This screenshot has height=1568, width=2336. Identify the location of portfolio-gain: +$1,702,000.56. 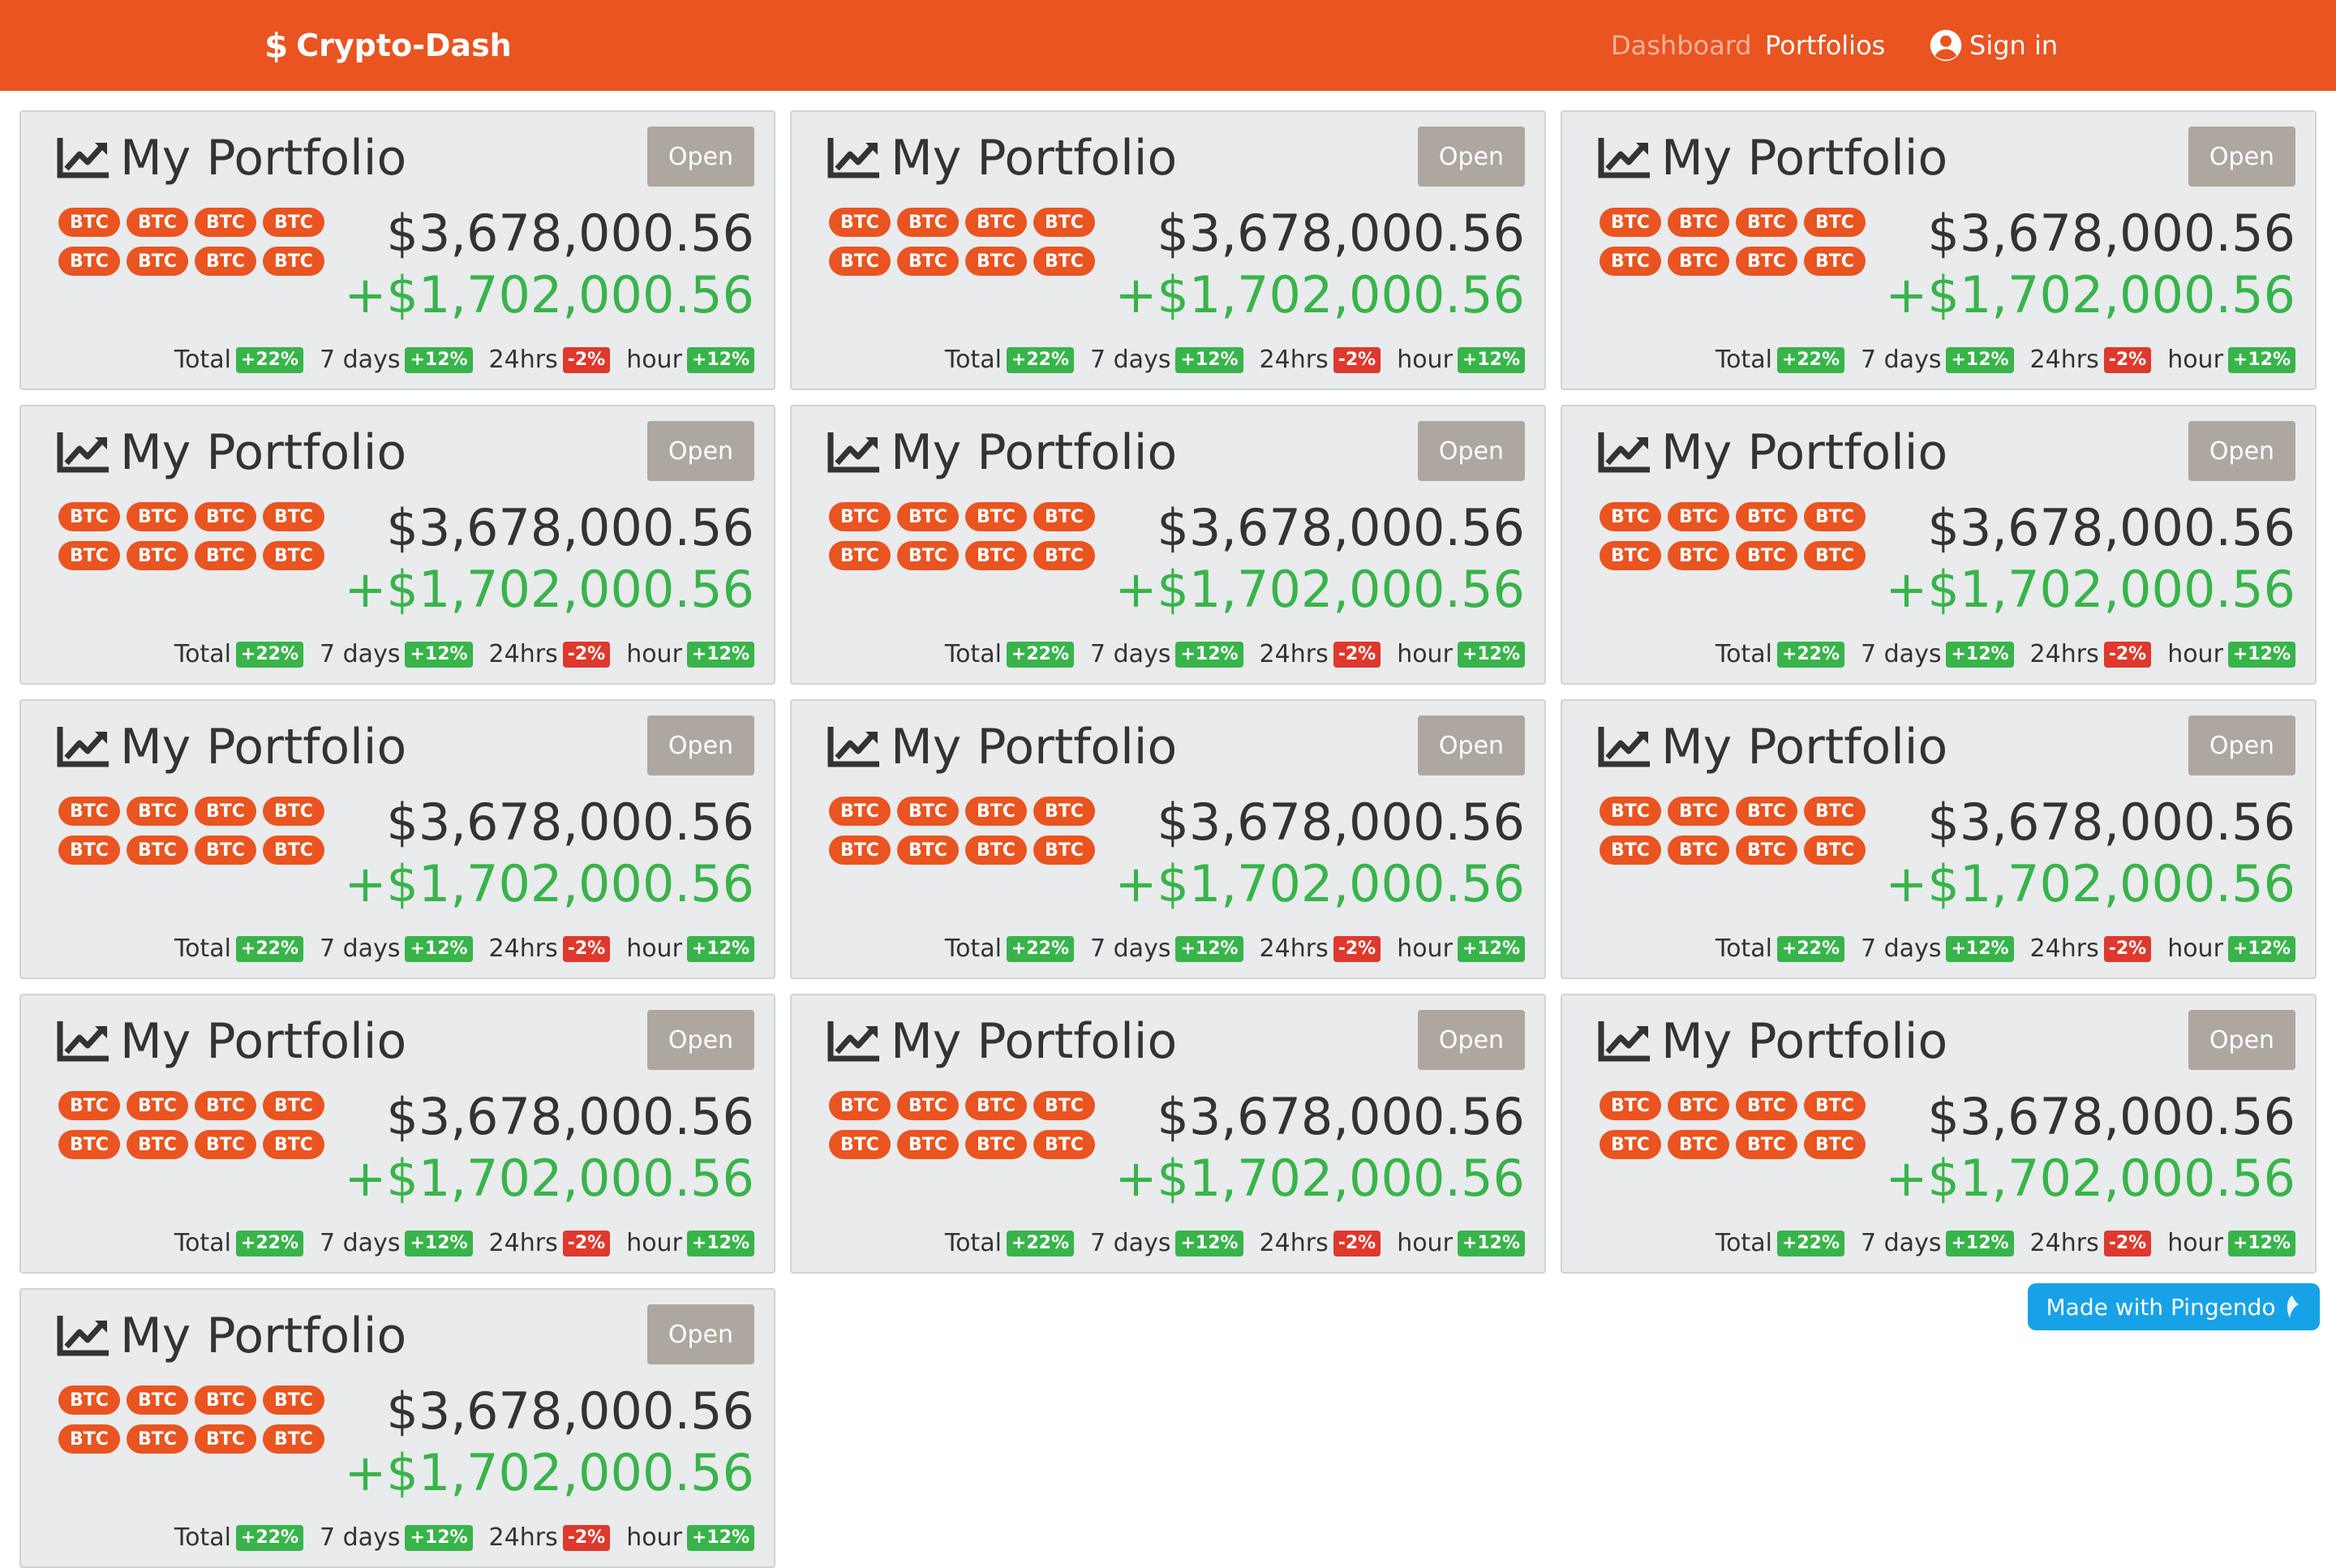
(2090, 294).